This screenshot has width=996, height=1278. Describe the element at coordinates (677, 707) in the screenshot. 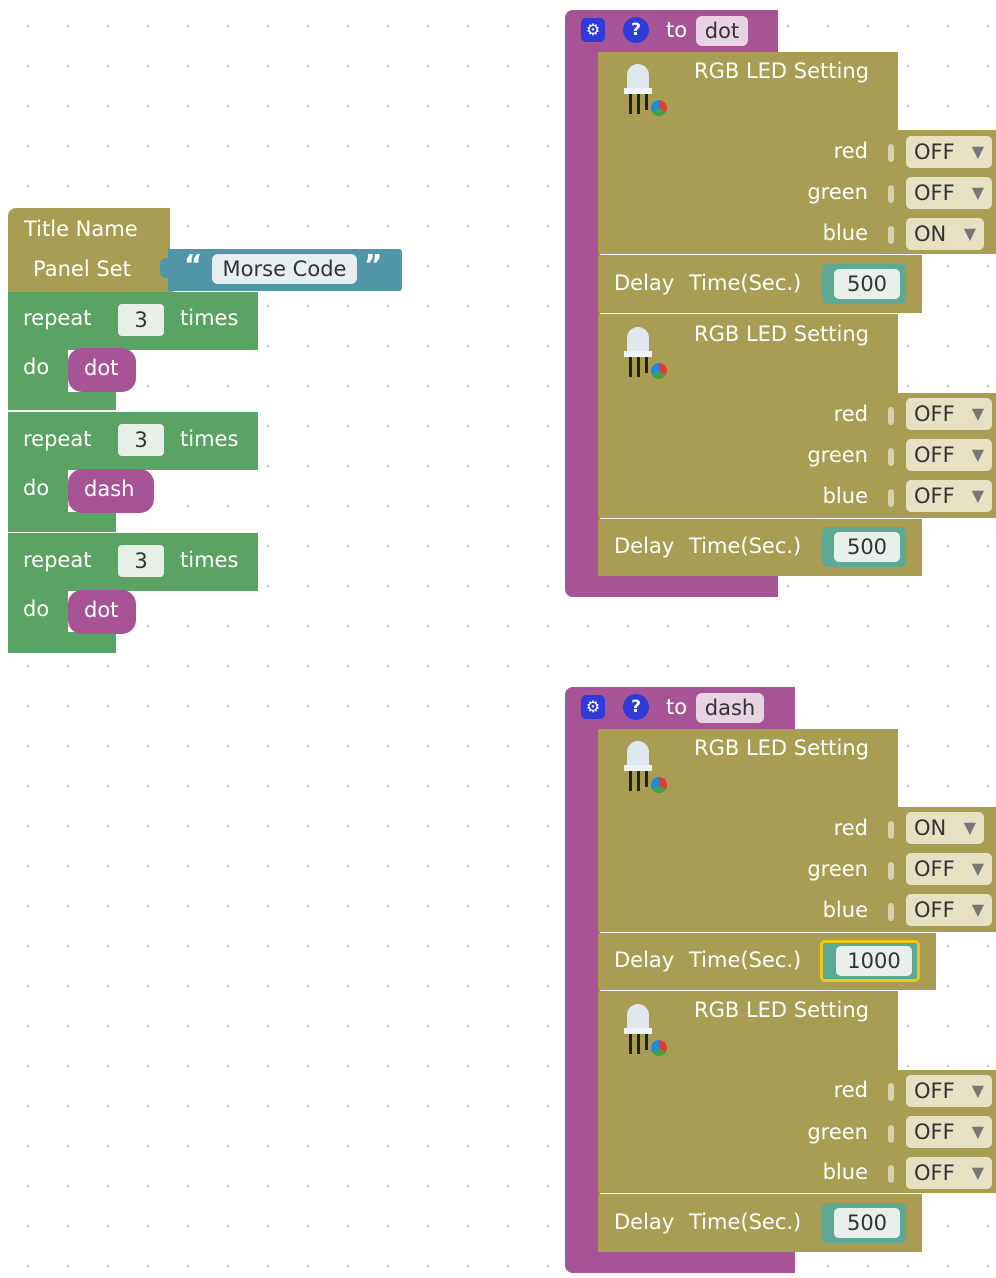

I see `procedure-to-label: to` at that location.